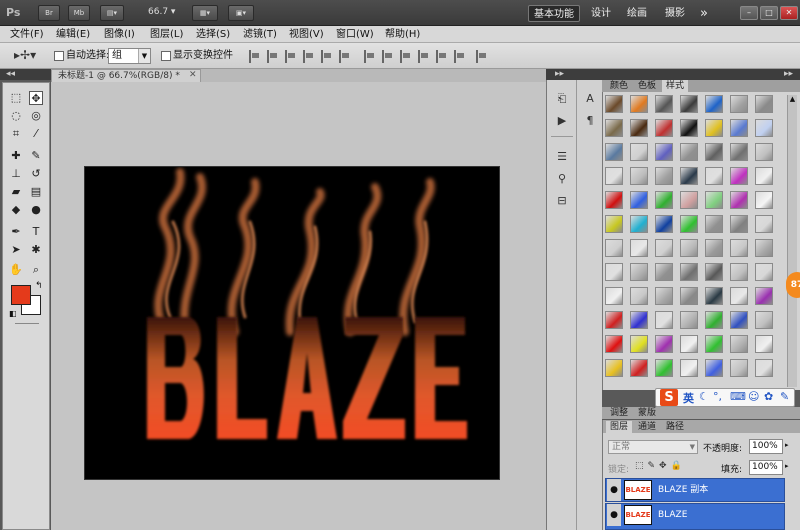 This screenshot has height=530, width=800. What do you see at coordinates (10, 74) in the screenshot?
I see `collapse-tools-icon: ◂◂` at bounding box center [10, 74].